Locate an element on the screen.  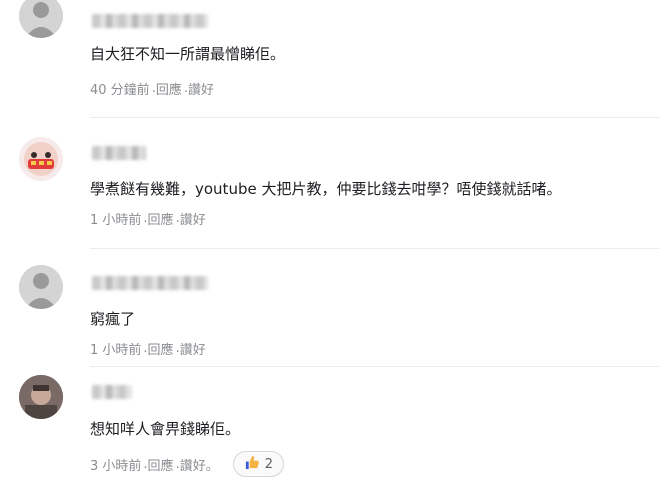
comment-text: 學煮餸有幾難，youtube 大把片教，仲要比錢去咁學？唔使錢就話啫。 is located at coordinates (326, 189).